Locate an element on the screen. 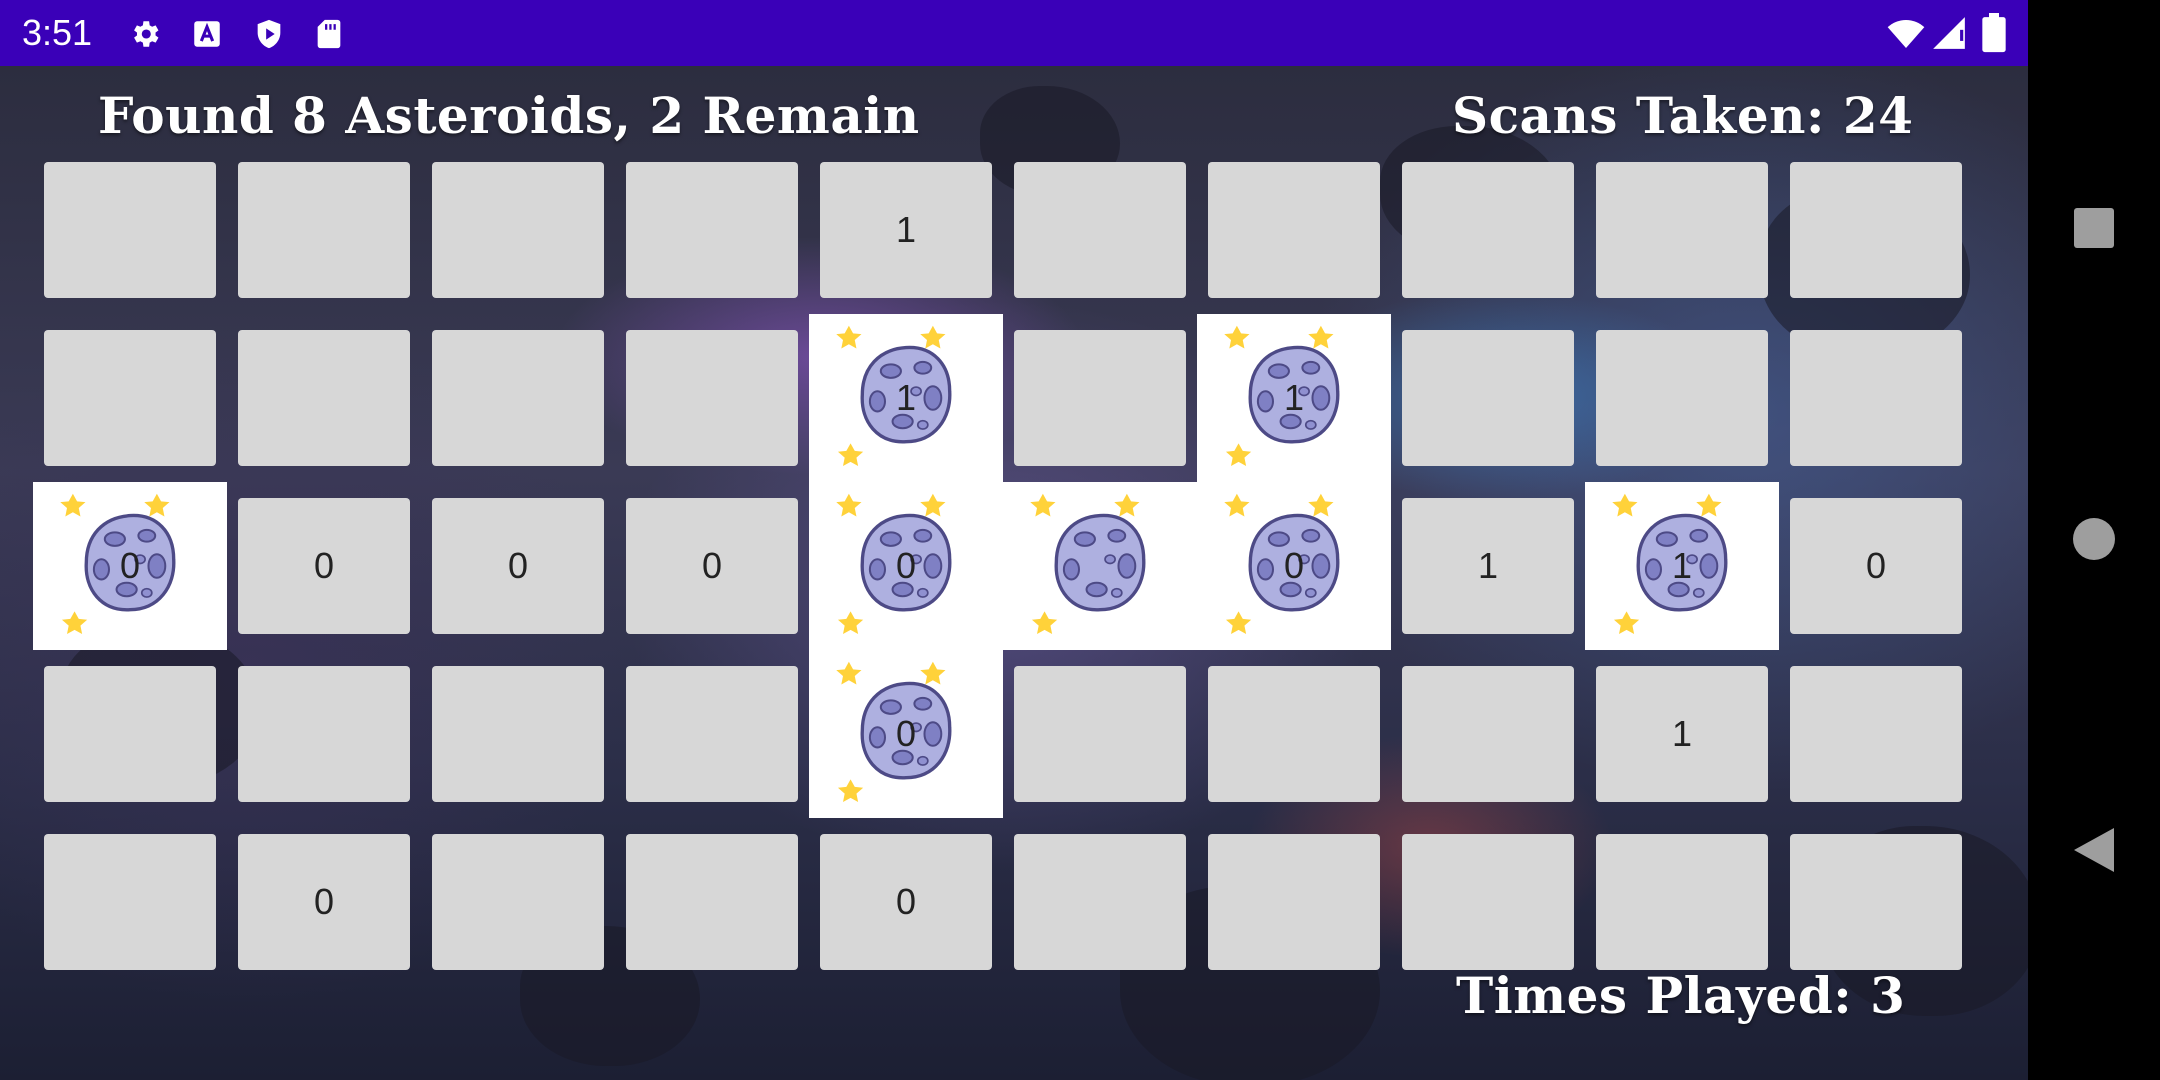 This screenshot has height=1080, width=2160. navigation-bar is located at coordinates (2094, 540).